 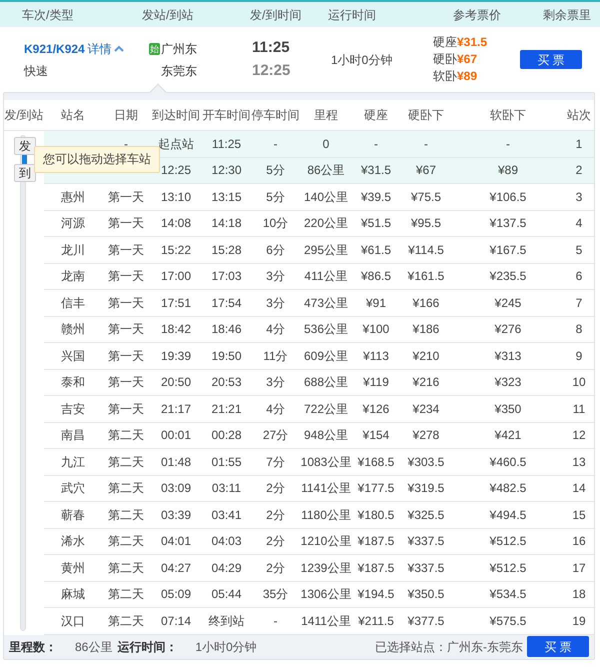 What do you see at coordinates (319, 329) in the screenshot?
I see `station-row: 赣州 第一天 18:42 18:46 4分 536公里 ¥100 ¥186 ¥276 8` at bounding box center [319, 329].